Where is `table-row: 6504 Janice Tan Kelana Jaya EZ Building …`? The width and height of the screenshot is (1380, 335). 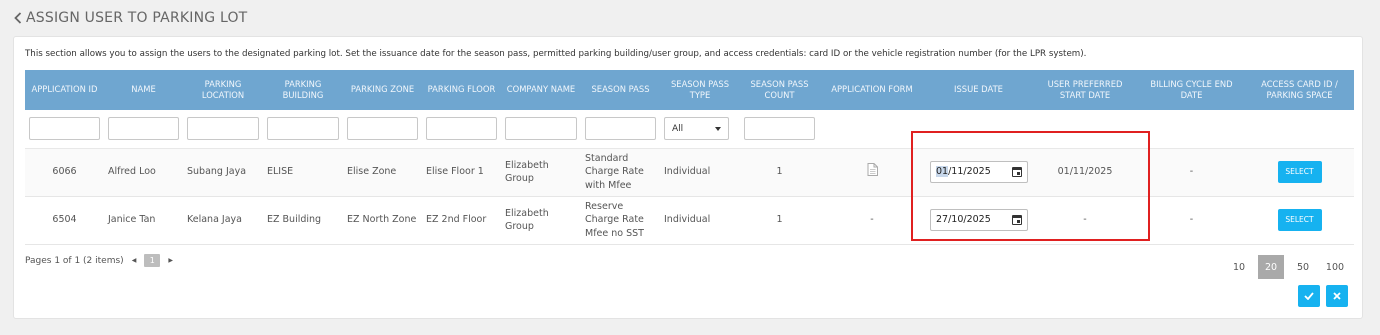
table-row: 6504 Janice Tan Kelana Jaya EZ Building … is located at coordinates (689, 220).